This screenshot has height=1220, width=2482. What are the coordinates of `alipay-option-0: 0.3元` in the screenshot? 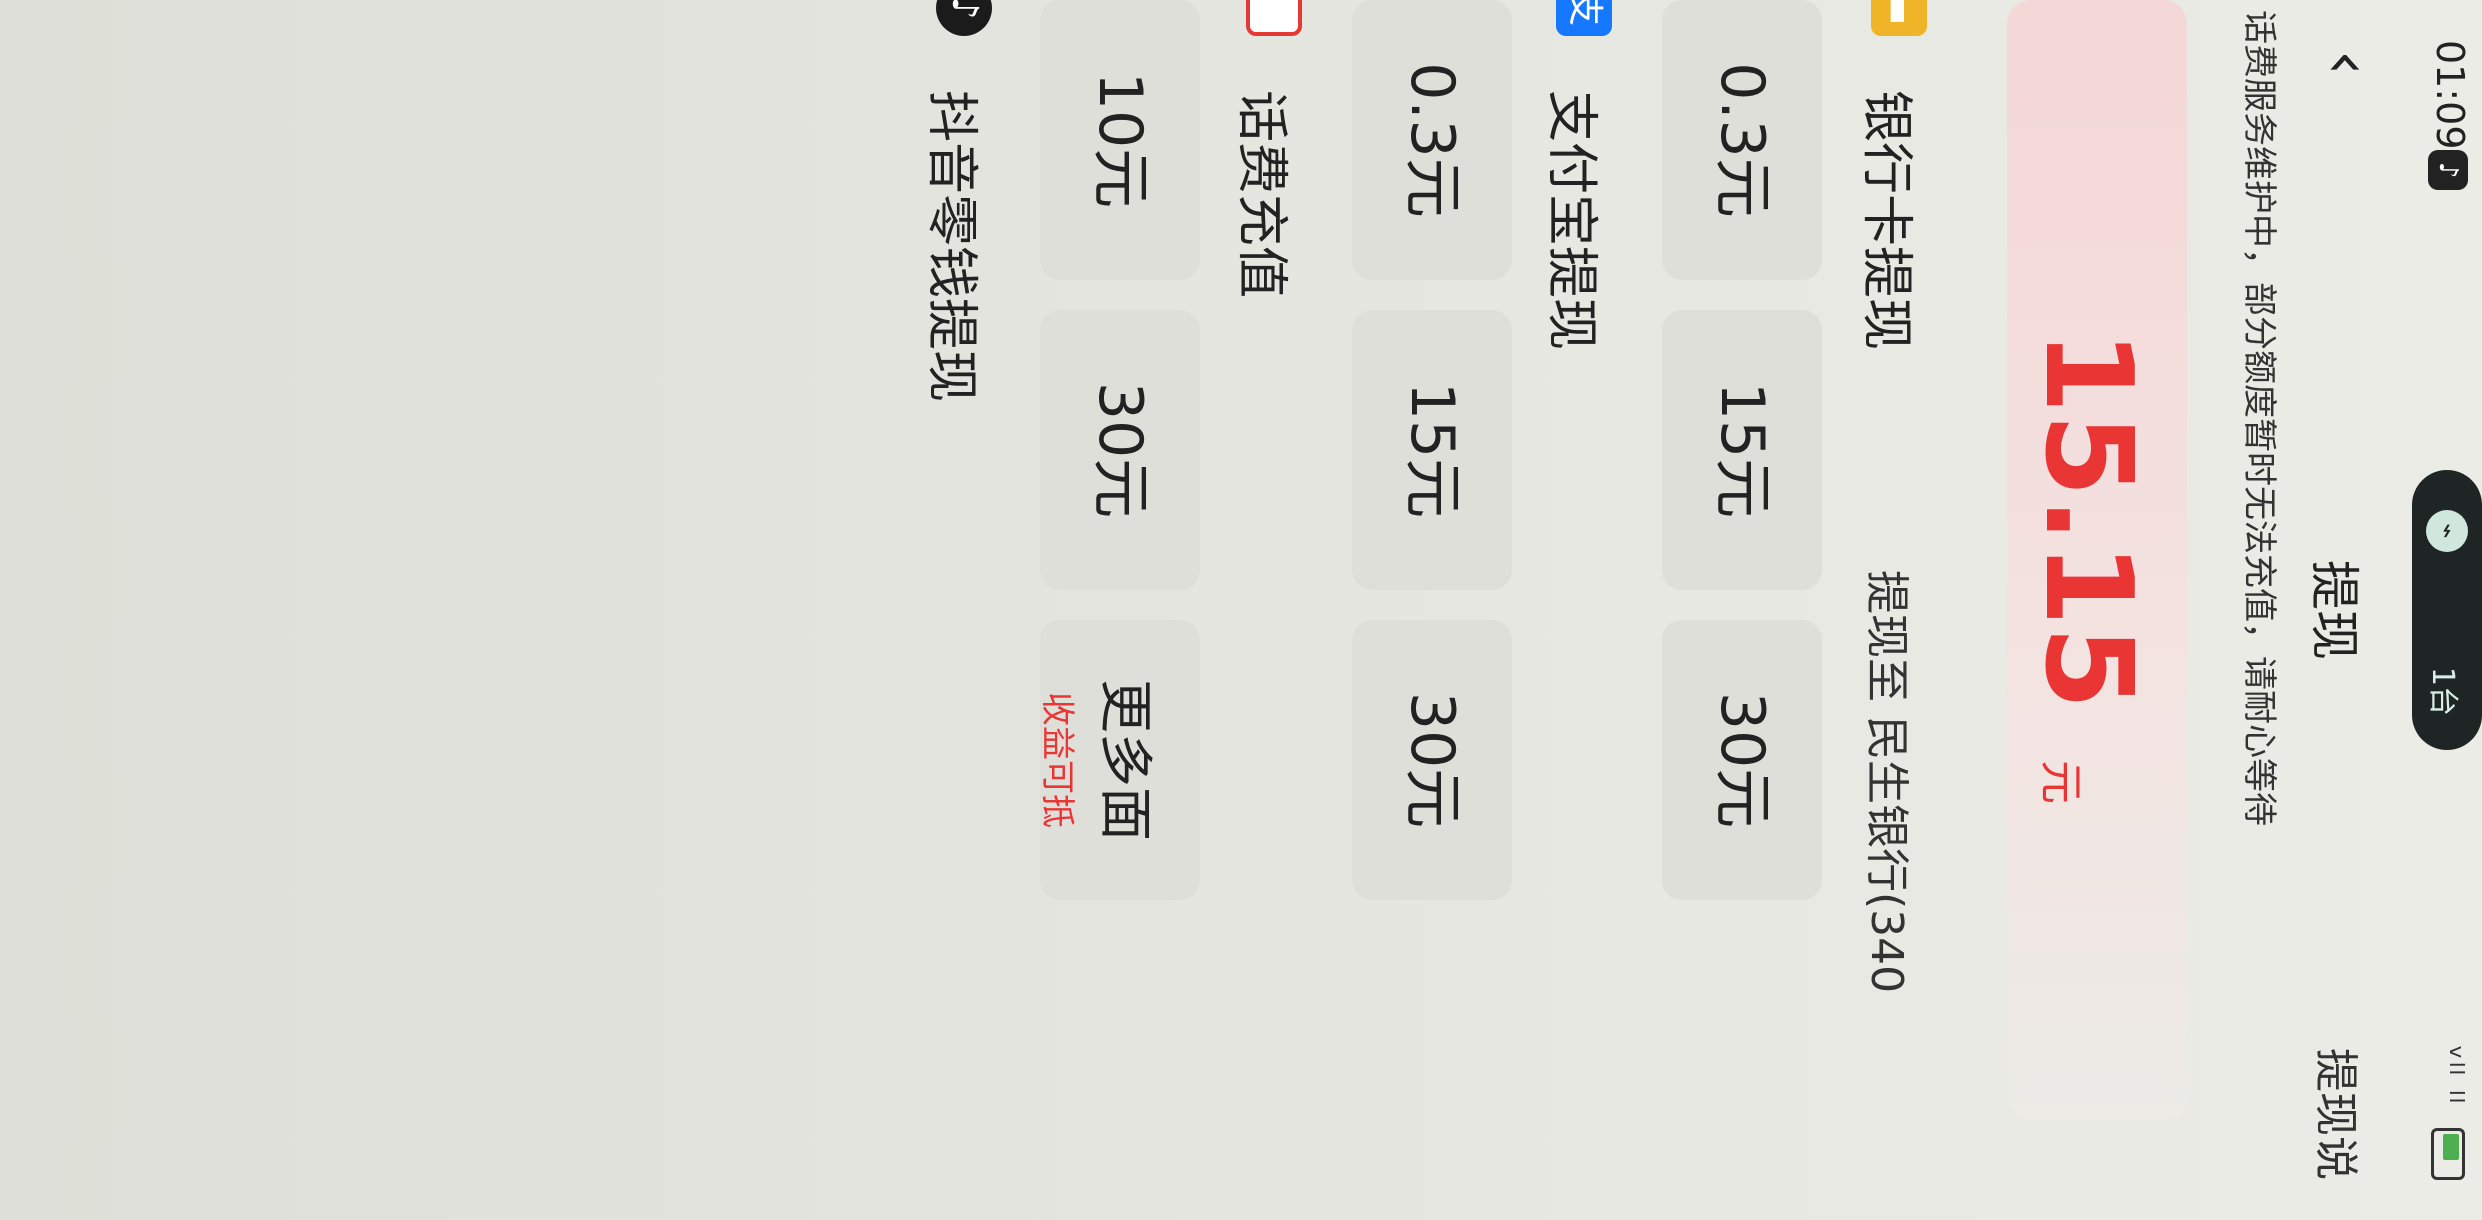 It's located at (1432, 140).